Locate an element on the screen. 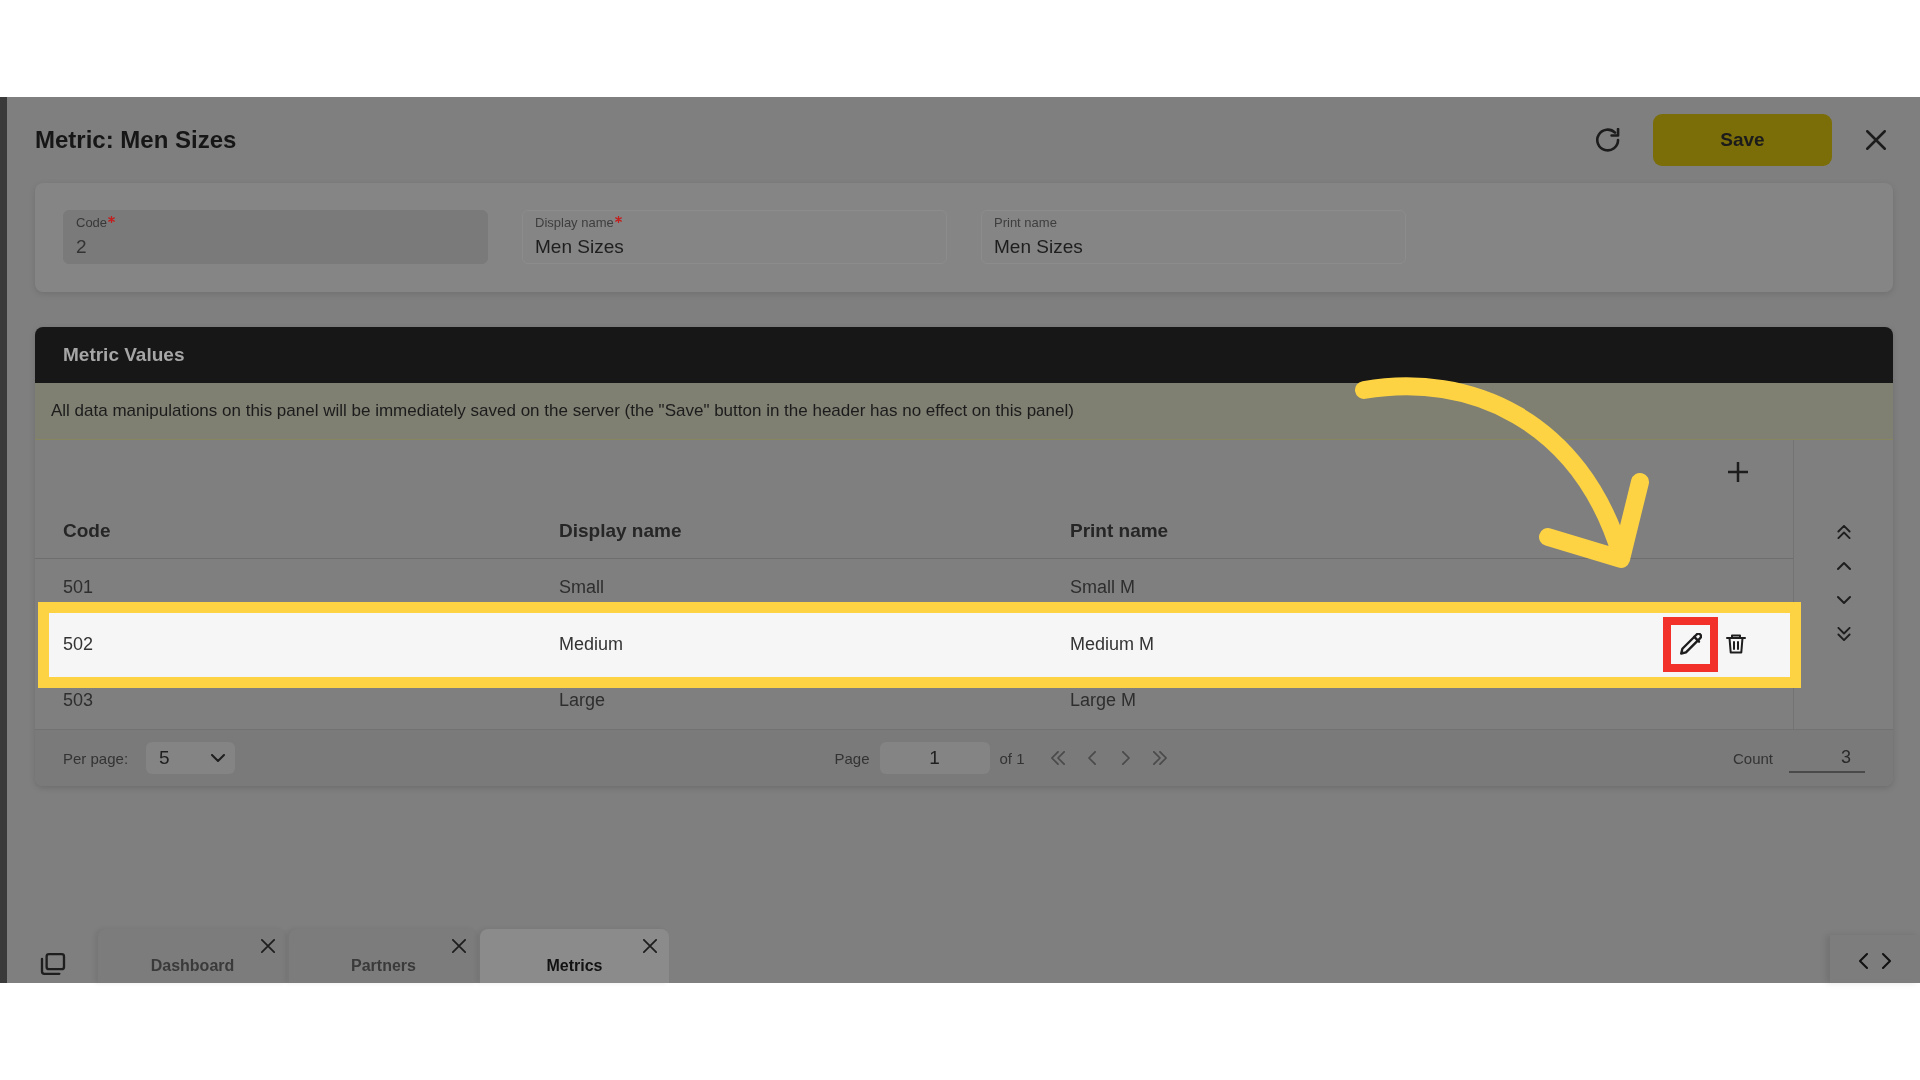 This screenshot has width=1920, height=1080. column-header: Print name is located at coordinates (1119, 531).